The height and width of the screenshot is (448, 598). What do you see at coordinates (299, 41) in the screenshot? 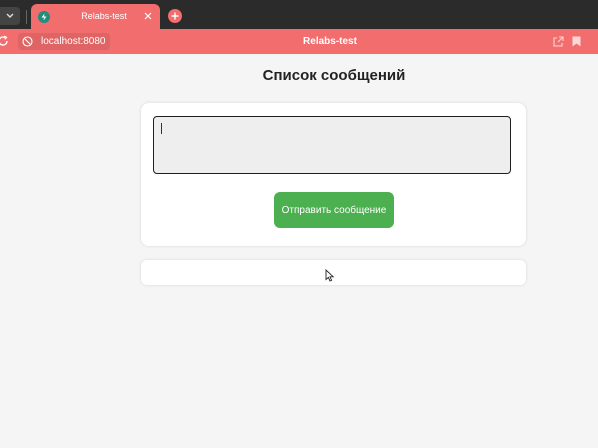
I see `browser-toolbar: localhost:8080 Relabs-test` at bounding box center [299, 41].